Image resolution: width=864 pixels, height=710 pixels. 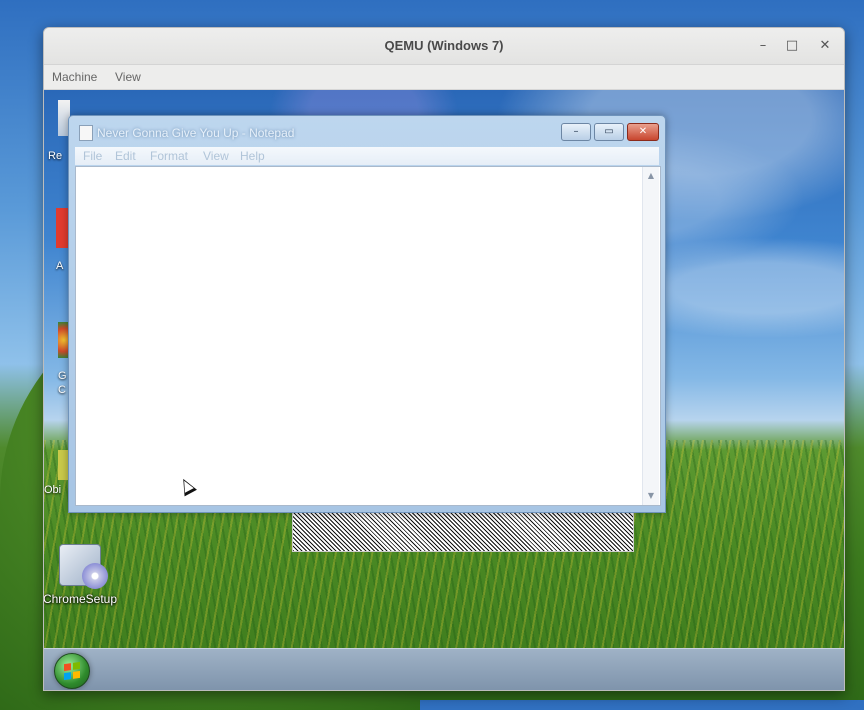 I want to click on desktop-label-partial: G, so click(x=62, y=376).